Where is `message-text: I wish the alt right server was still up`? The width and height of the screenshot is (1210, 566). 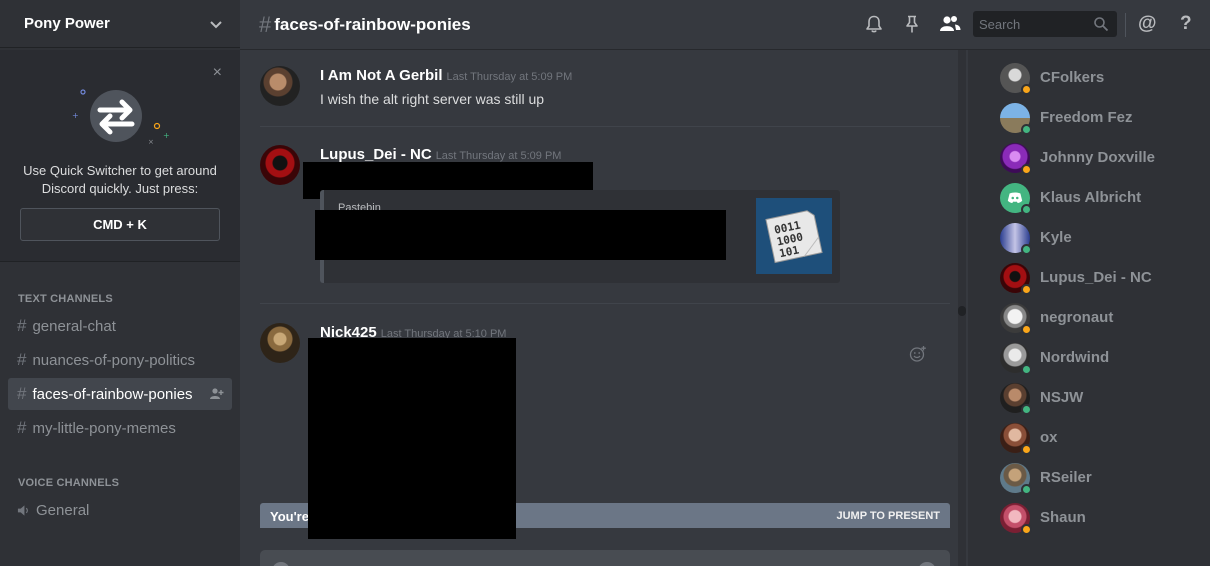
message-text: I wish the alt right server was still up is located at coordinates (432, 99).